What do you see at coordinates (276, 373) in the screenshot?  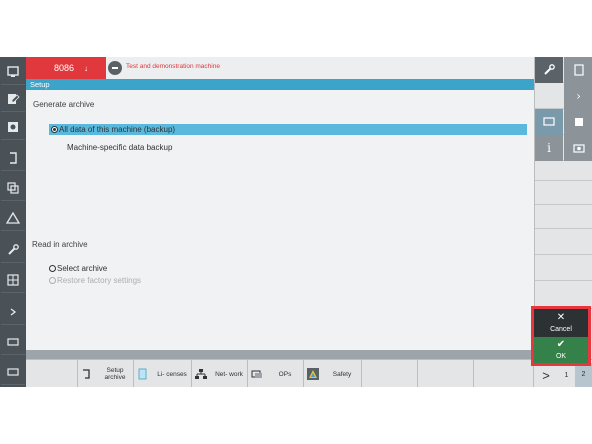 I see `softkey-ops: OPs` at bounding box center [276, 373].